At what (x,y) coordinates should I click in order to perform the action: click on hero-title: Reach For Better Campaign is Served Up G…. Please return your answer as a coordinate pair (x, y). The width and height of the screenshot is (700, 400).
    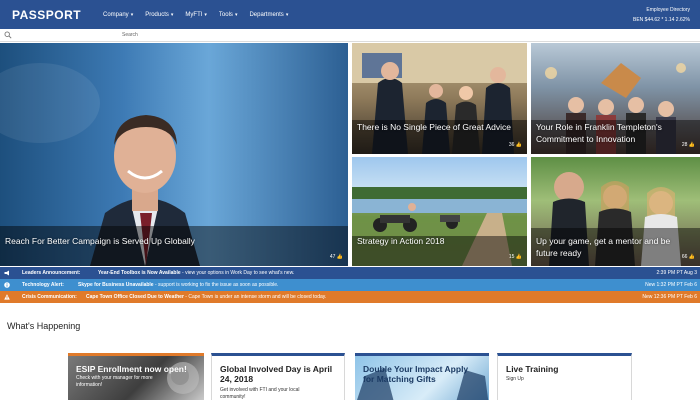
    Looking at the image, I should click on (100, 241).